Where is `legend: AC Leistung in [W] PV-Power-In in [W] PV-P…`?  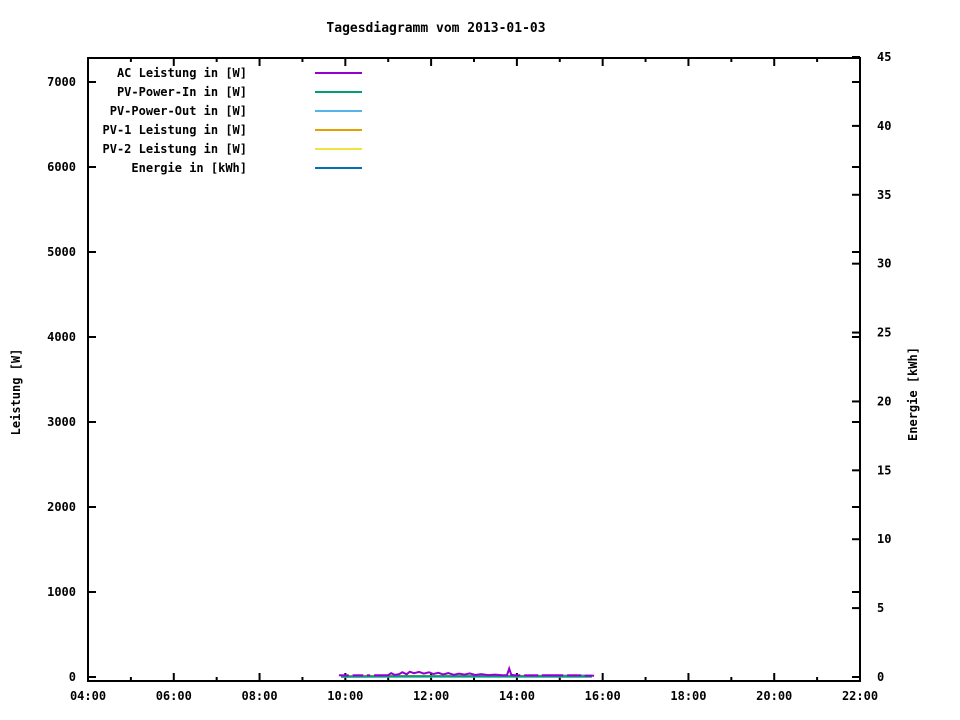
legend: AC Leistung in [W] PV-Power-In in [W] PV-P… is located at coordinates (225, 120).